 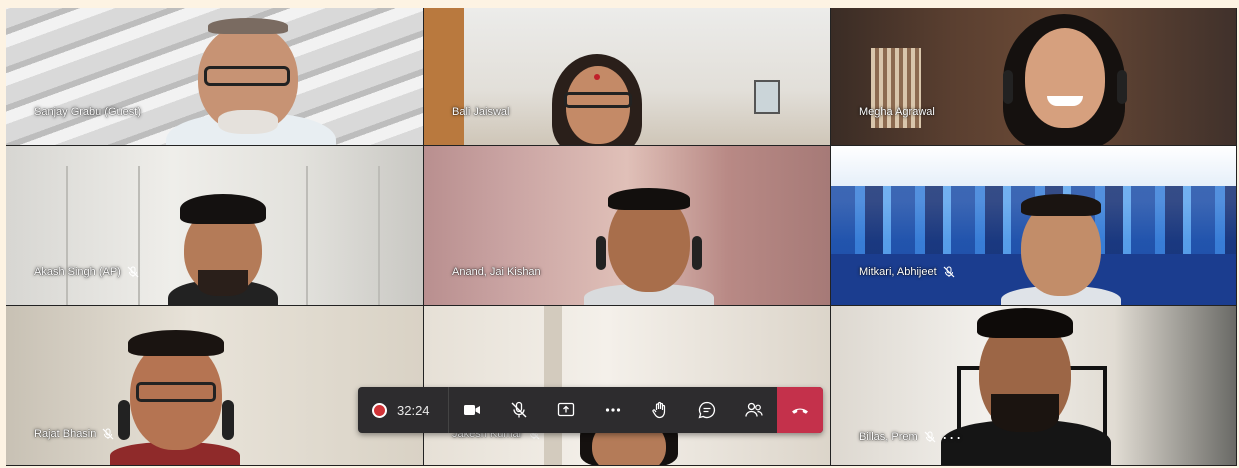 I want to click on more-actions-button, so click(x=613, y=410).